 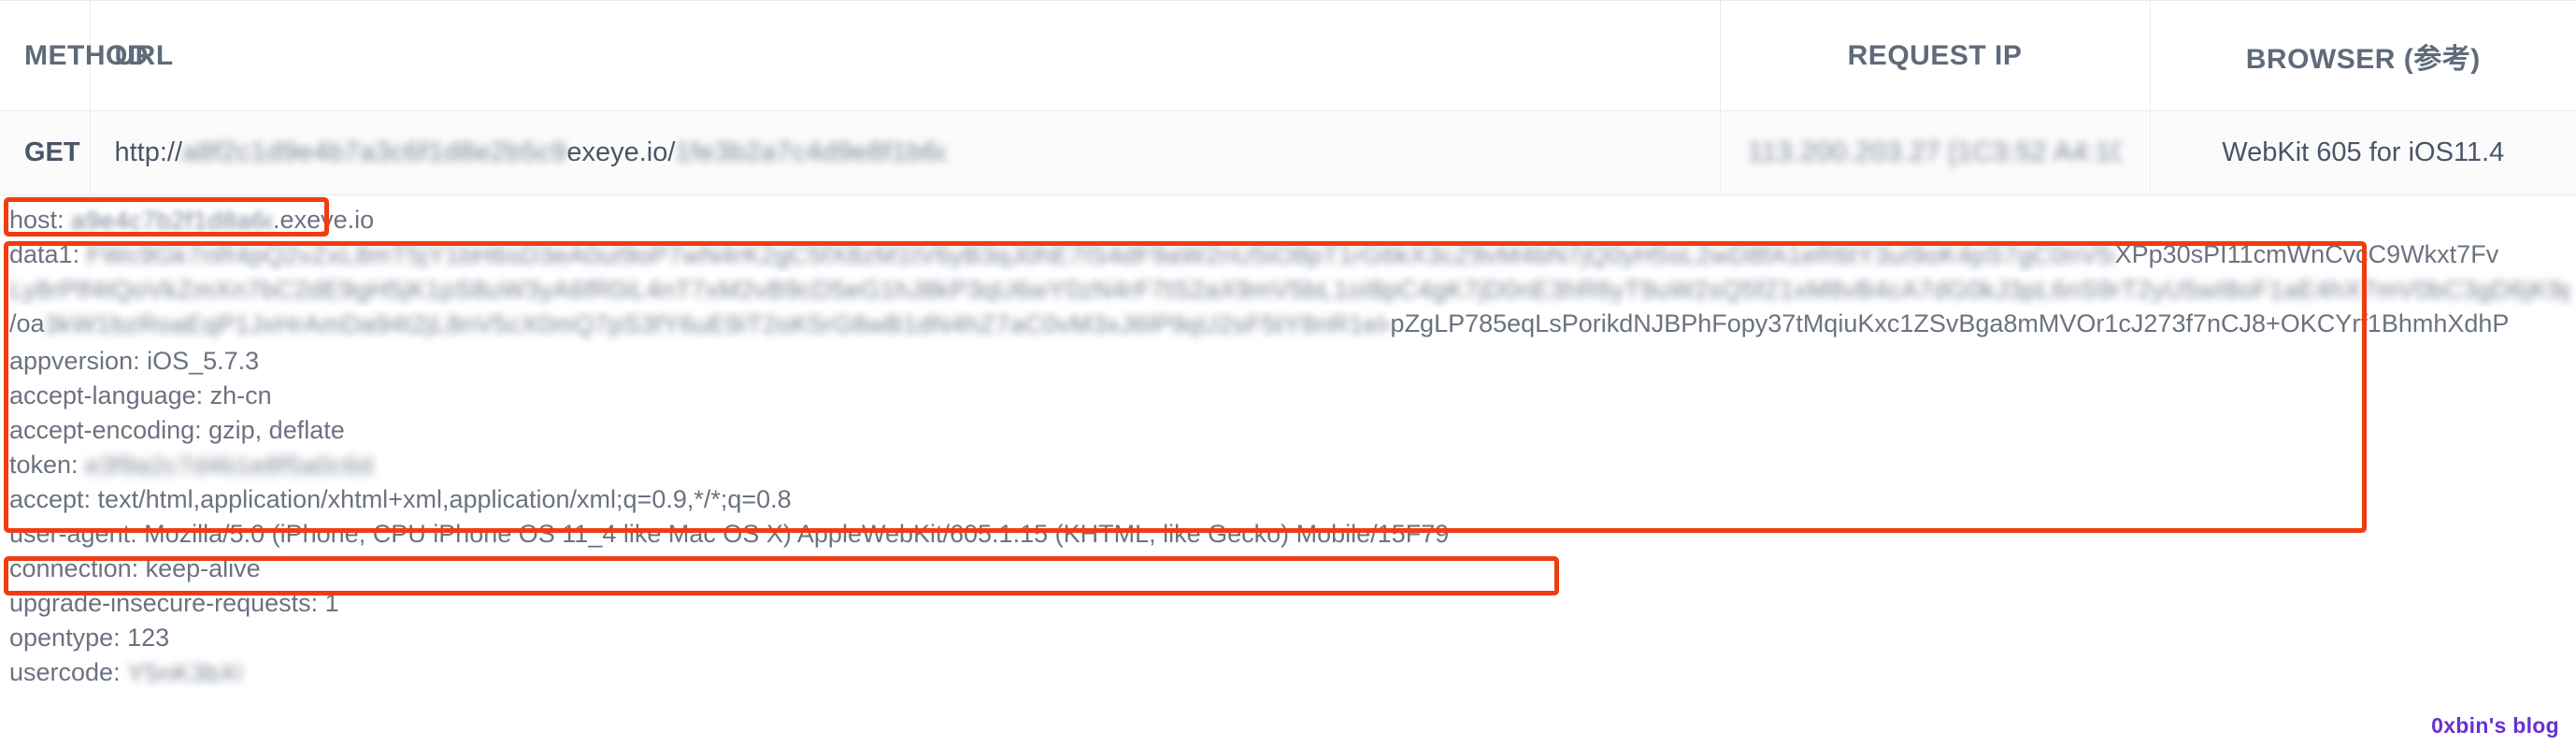 What do you see at coordinates (74, 55) in the screenshot?
I see `column-header-method: METHOD` at bounding box center [74, 55].